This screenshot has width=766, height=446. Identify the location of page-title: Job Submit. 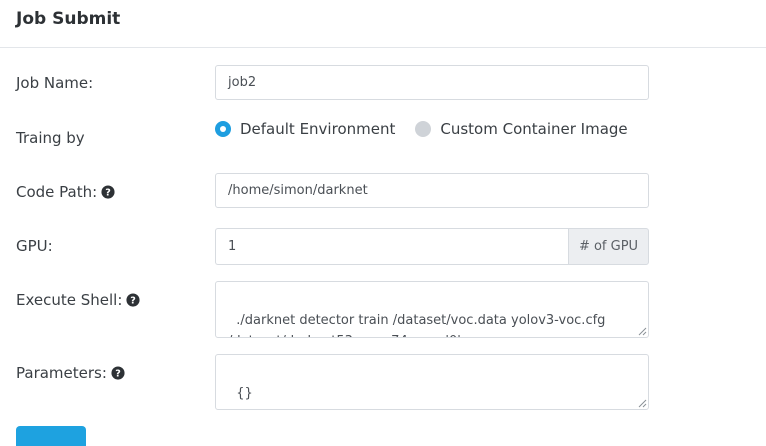
(68, 19).